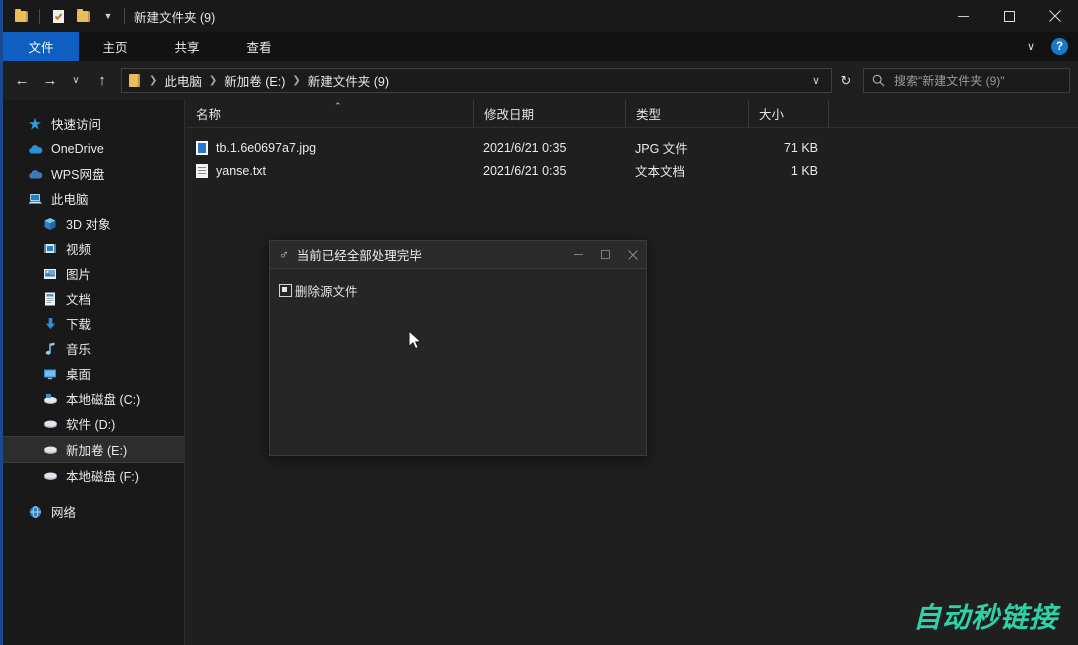  Describe the element at coordinates (50, 248) in the screenshot. I see `video-icon` at that location.